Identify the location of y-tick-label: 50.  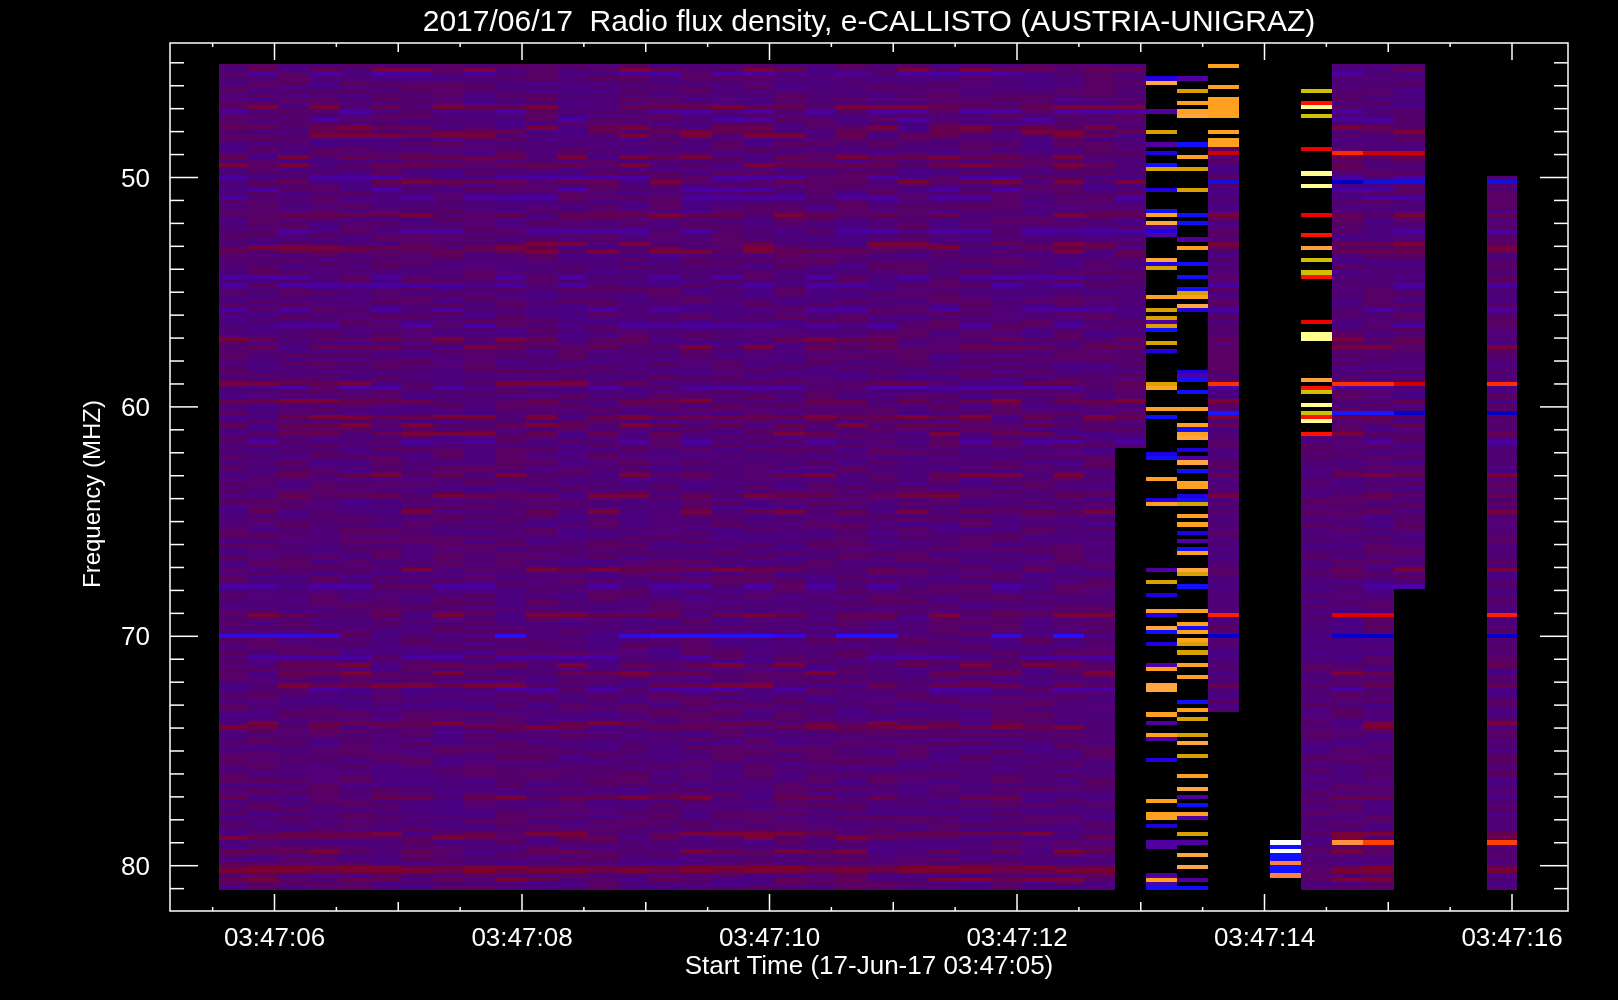
(135, 177).